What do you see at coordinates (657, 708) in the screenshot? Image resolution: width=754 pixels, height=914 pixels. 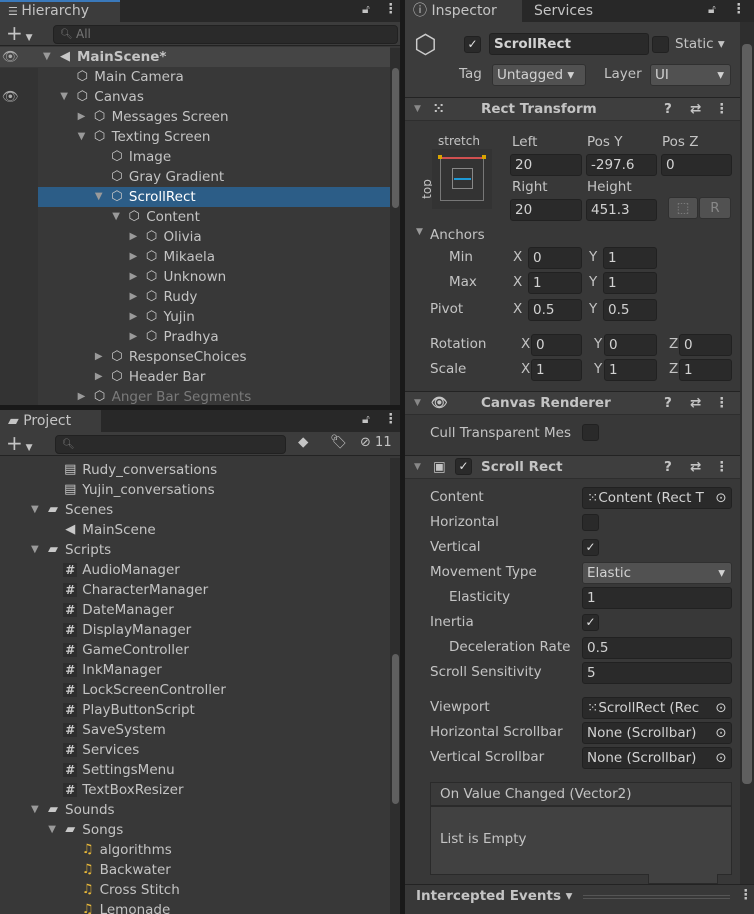 I see `viewport-object-field: ⁙ScrollRect (Rec ⊙` at bounding box center [657, 708].